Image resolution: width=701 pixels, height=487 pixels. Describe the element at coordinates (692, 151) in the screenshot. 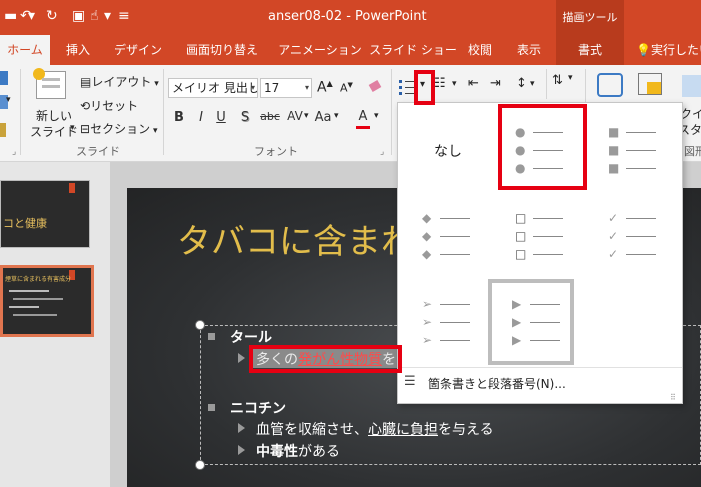

I see `drawing-group-label: 図形` at that location.